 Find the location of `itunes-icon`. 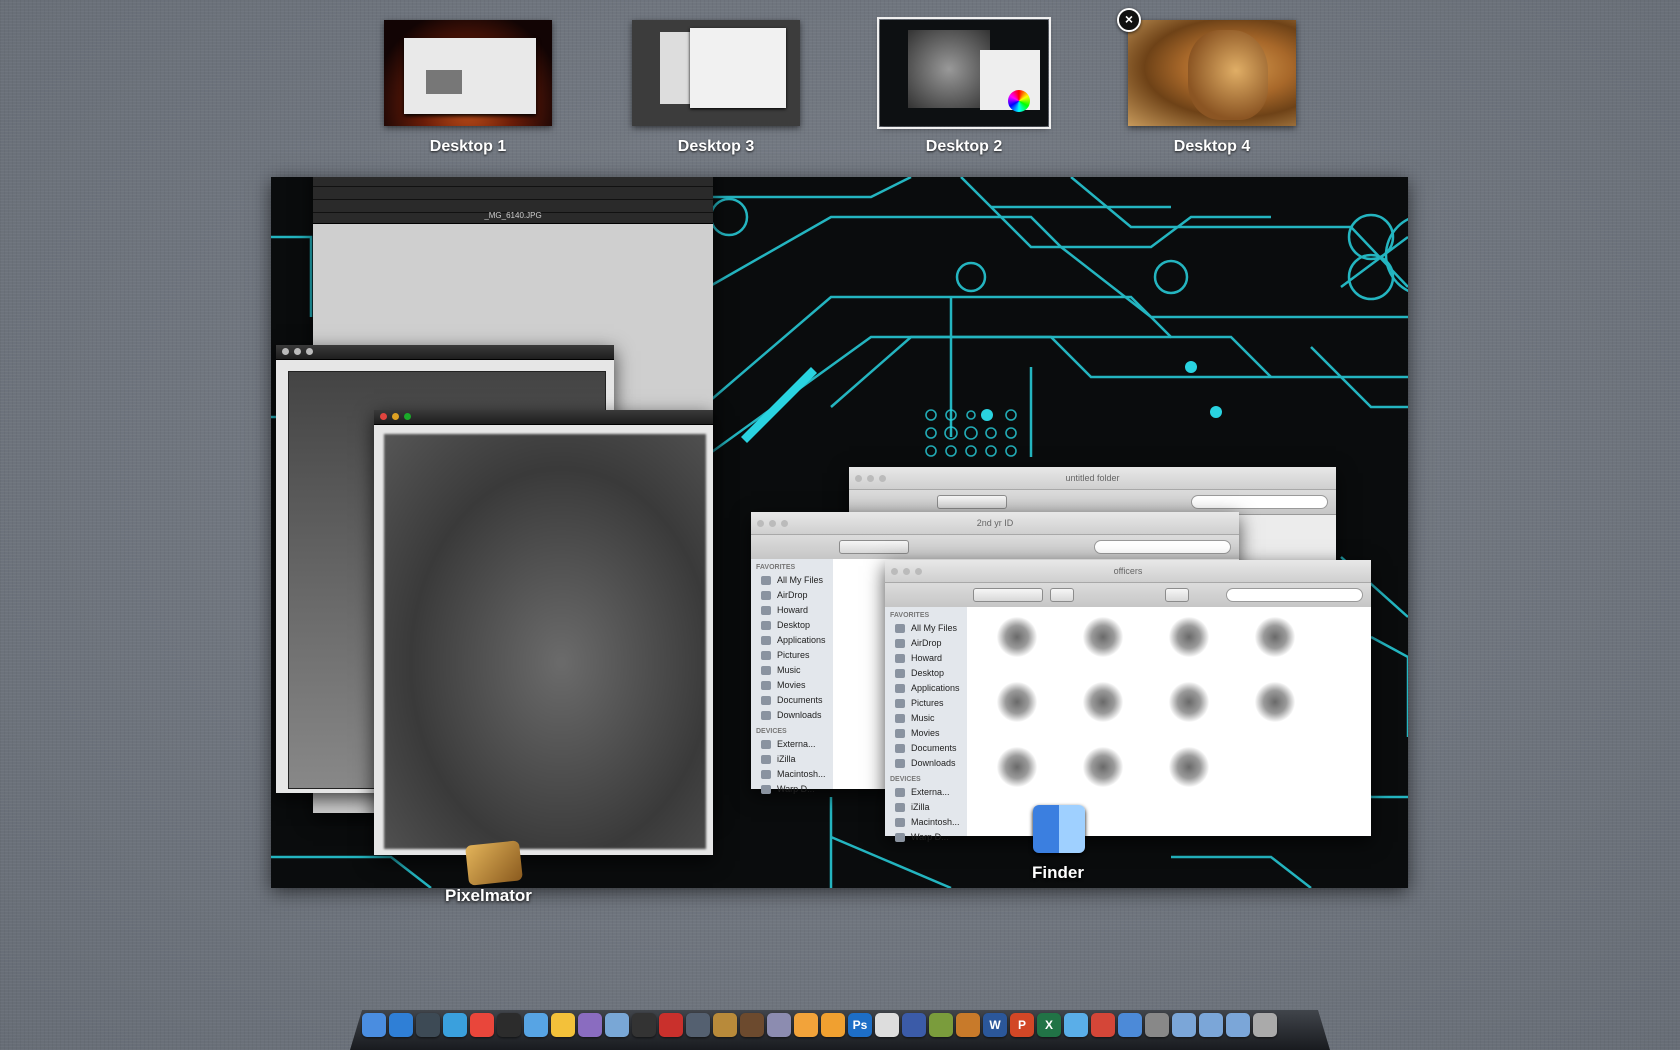

itunes-icon is located at coordinates (536, 1025).